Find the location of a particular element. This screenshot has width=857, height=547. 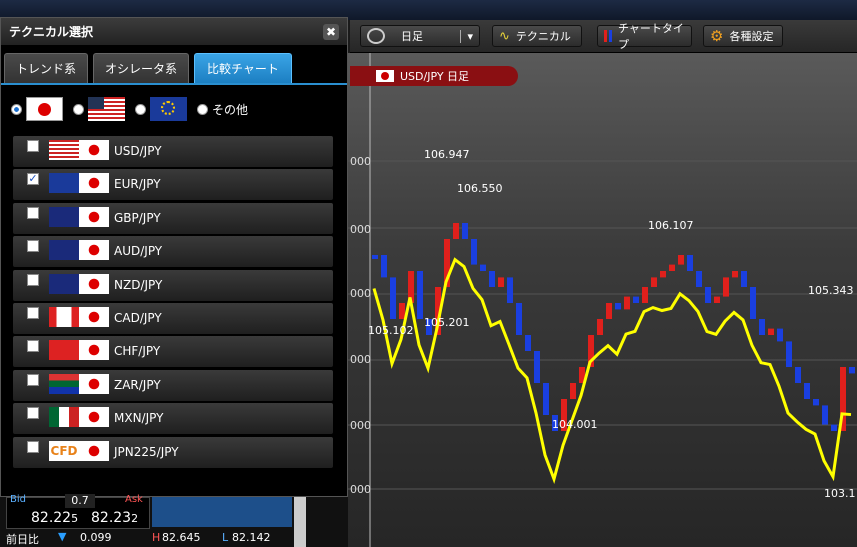

pair-row: MXN/JPY is located at coordinates (173, 419).